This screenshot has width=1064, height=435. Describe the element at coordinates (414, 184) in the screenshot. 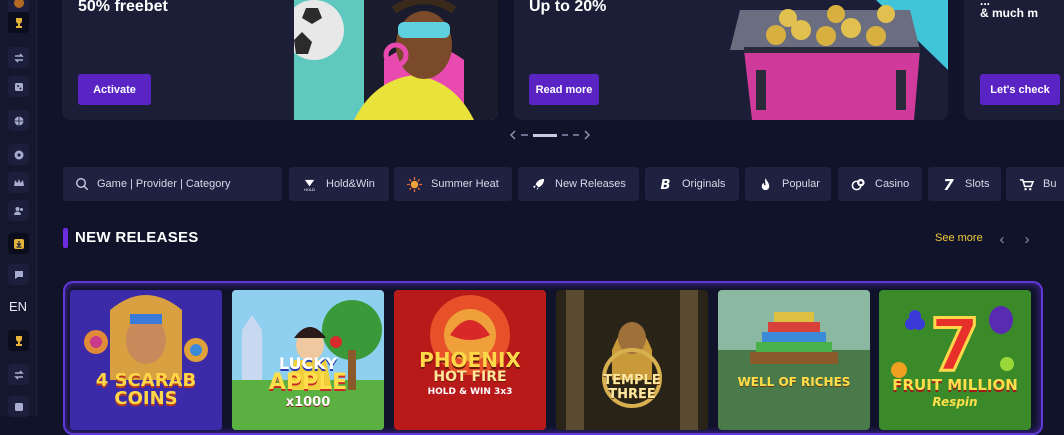

I see `sun-icon` at that location.